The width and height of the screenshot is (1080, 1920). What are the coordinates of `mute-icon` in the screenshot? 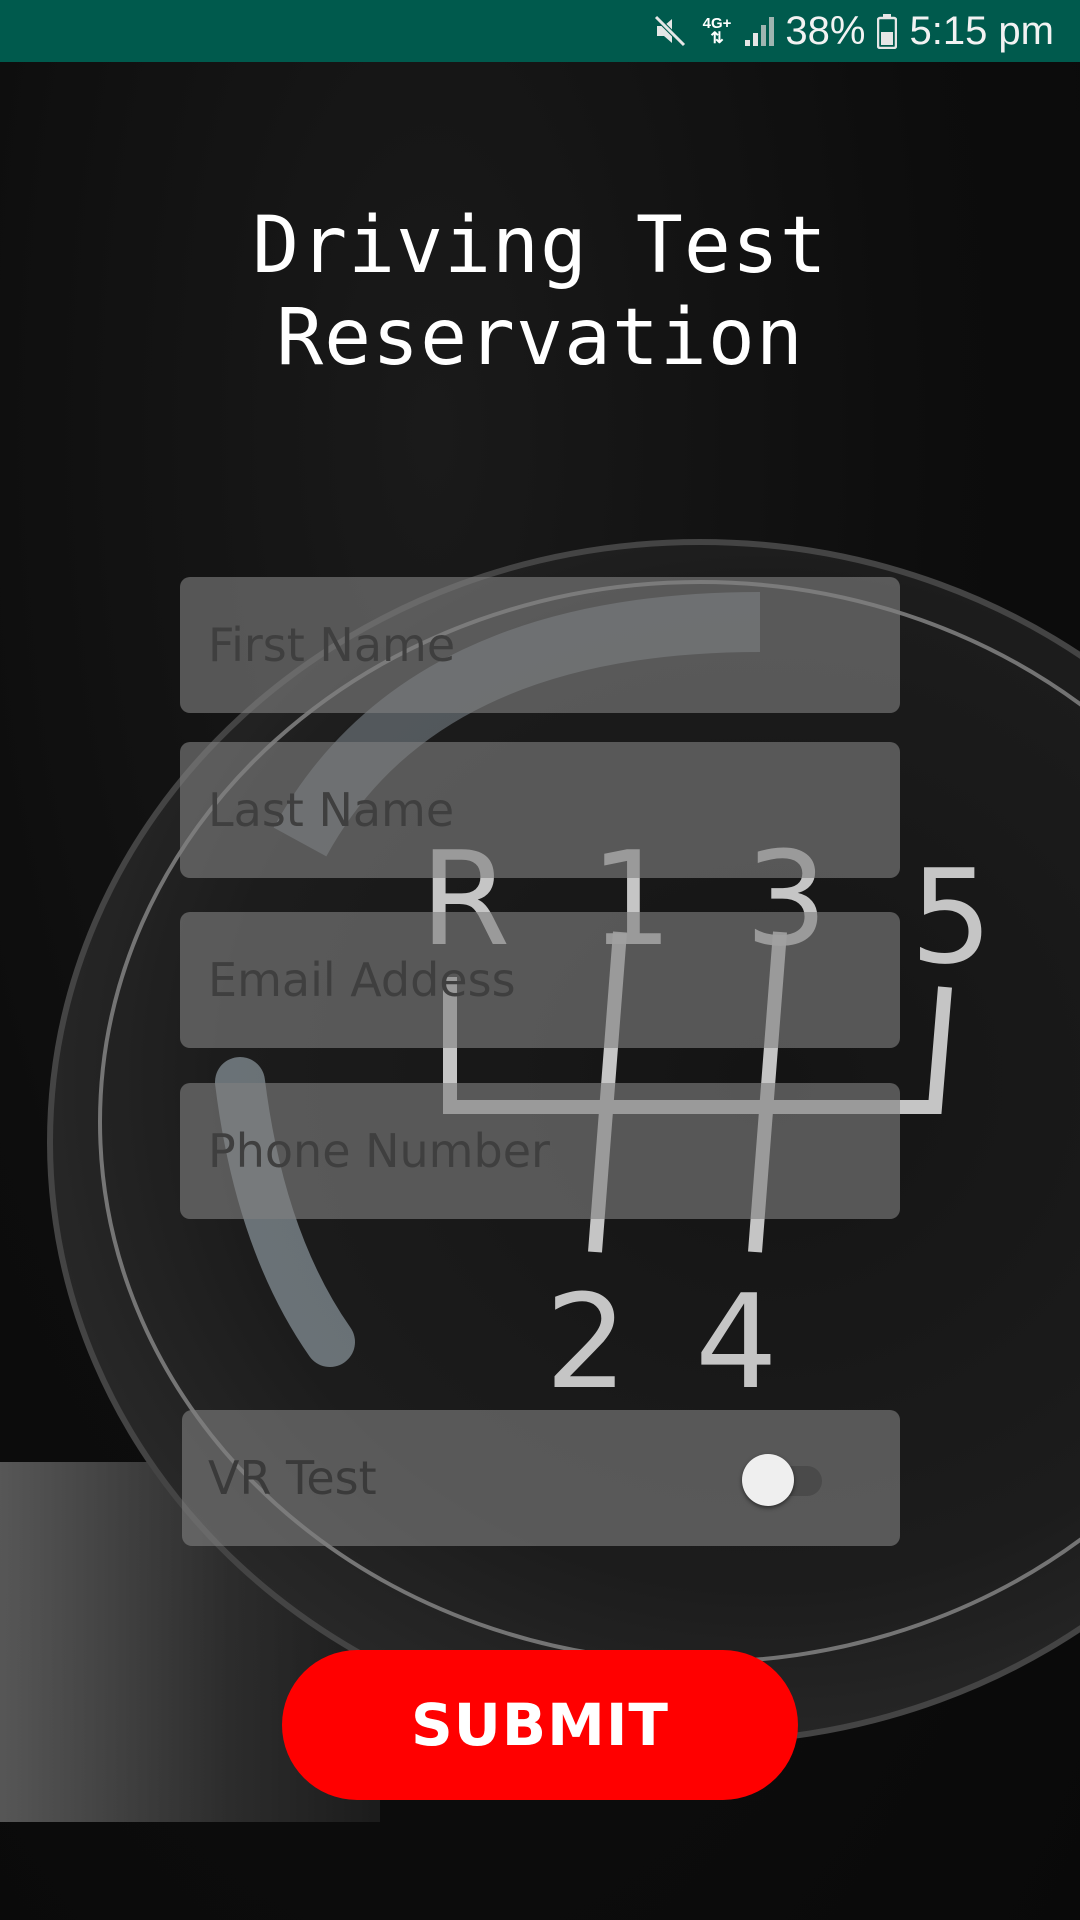 It's located at (670, 31).